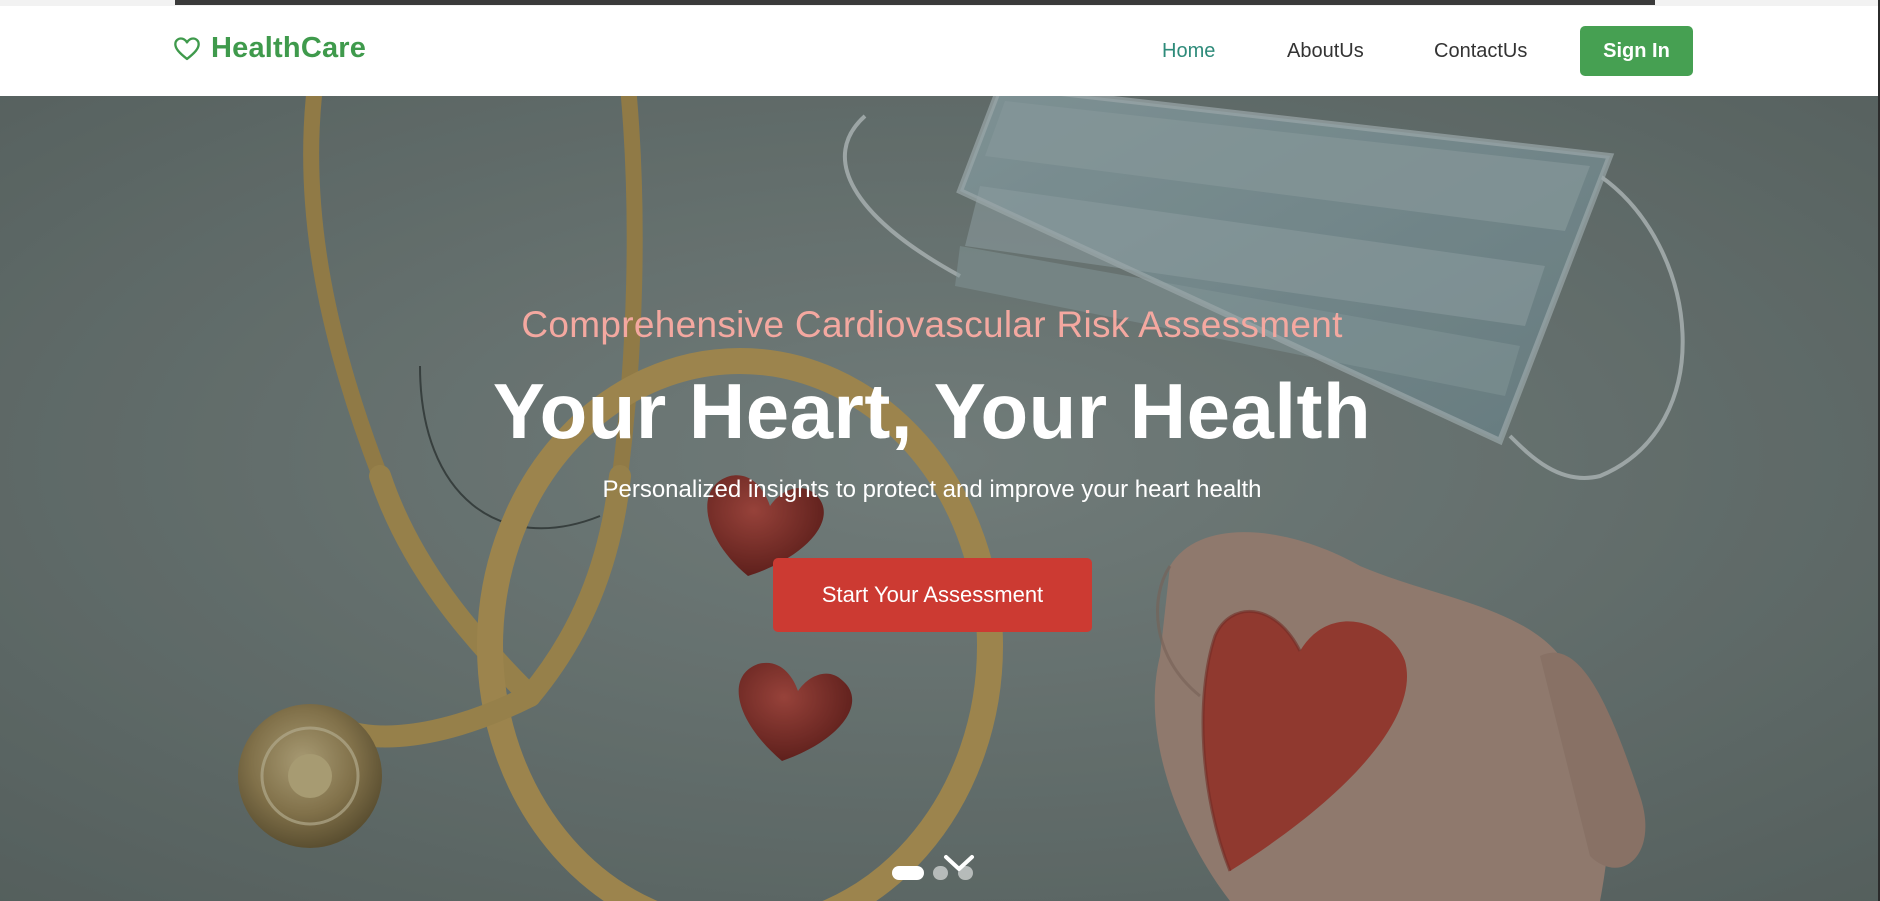 The image size is (1880, 901). Describe the element at coordinates (932, 595) in the screenshot. I see `start-assessment-button: Start Your Assessment` at that location.